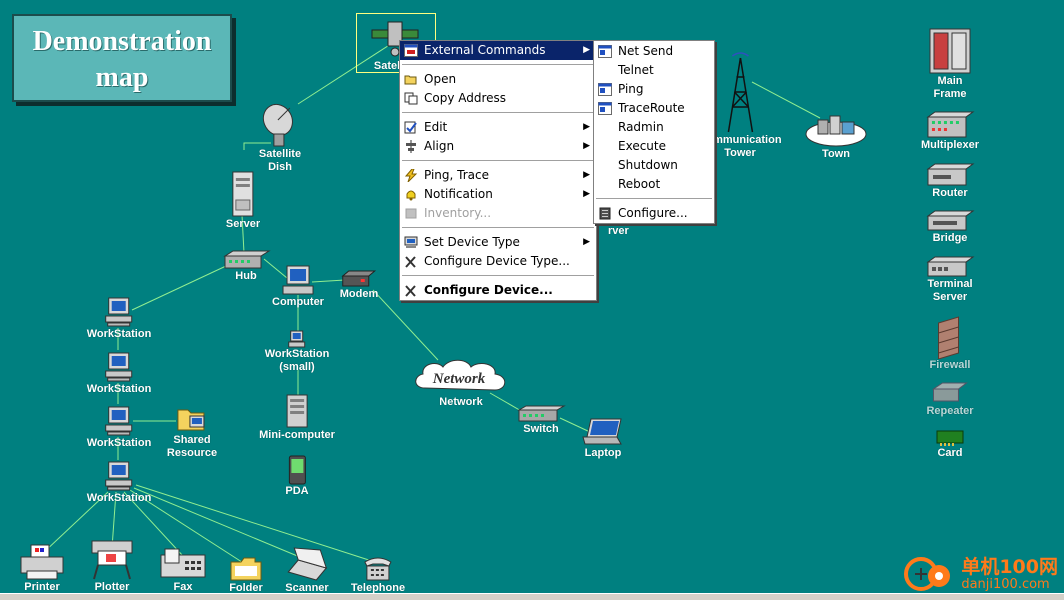 This screenshot has width=1064, height=600. What do you see at coordinates (246, 575) in the screenshot?
I see `node-folder: Folder` at bounding box center [246, 575].